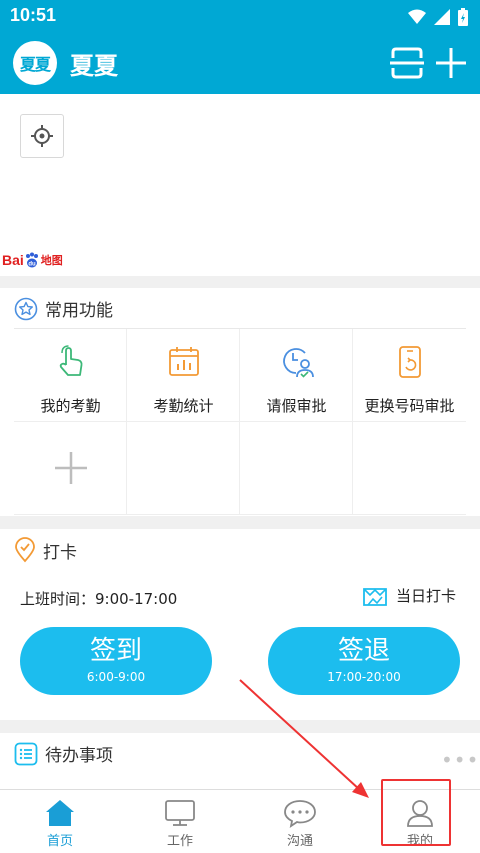 This screenshot has height=853, width=480. I want to click on check-out-time: 17:00-20:00, so click(364, 677).